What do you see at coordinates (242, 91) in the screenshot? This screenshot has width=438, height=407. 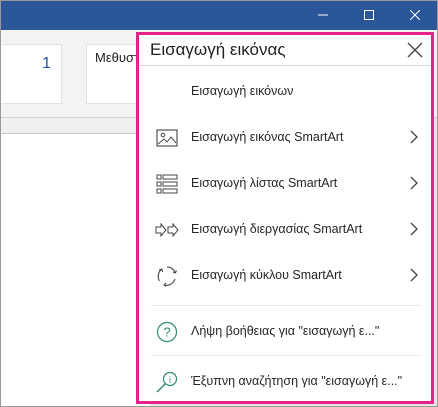 I see `insert-pictures-label: Εισαγωγή εικόνων` at bounding box center [242, 91].